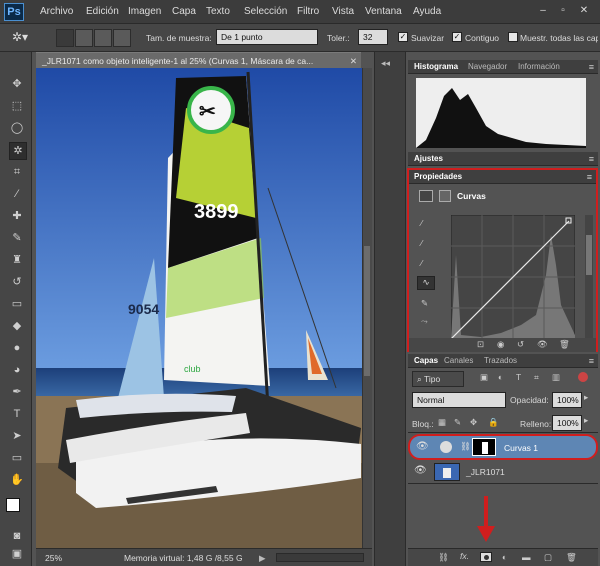 The height and width of the screenshot is (566, 600). What do you see at coordinates (589, 277) in the screenshot?
I see `properties-scrollbar` at bounding box center [589, 277].